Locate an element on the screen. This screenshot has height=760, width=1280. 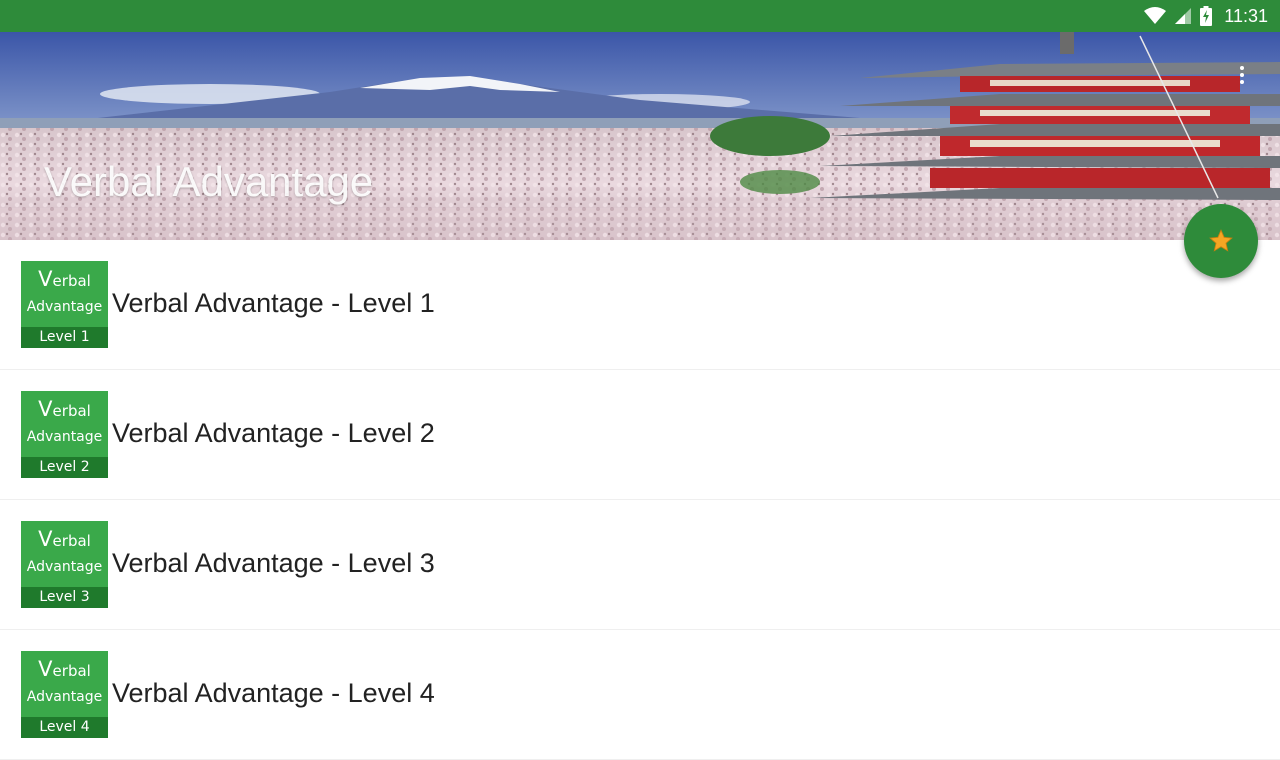
list-item-title: Verbal Advantage - Level 2 is located at coordinates (273, 433).